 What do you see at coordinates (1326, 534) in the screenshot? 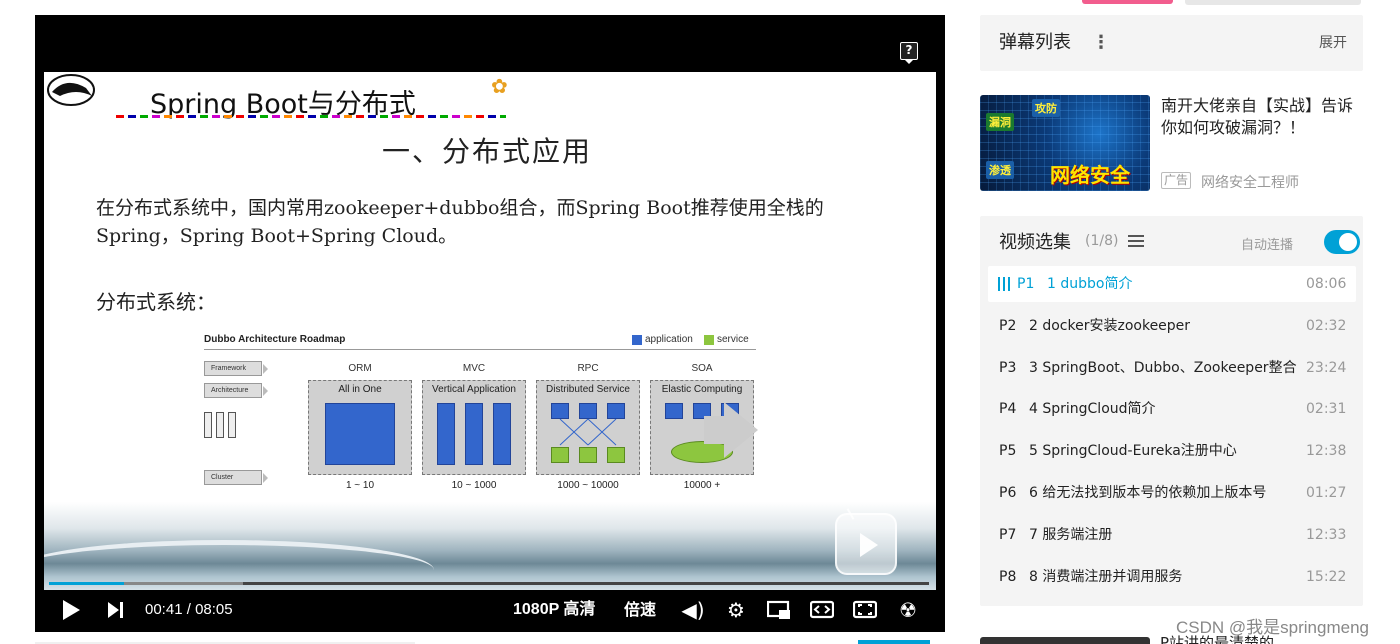
I see `episode-duration: 12:33` at bounding box center [1326, 534].